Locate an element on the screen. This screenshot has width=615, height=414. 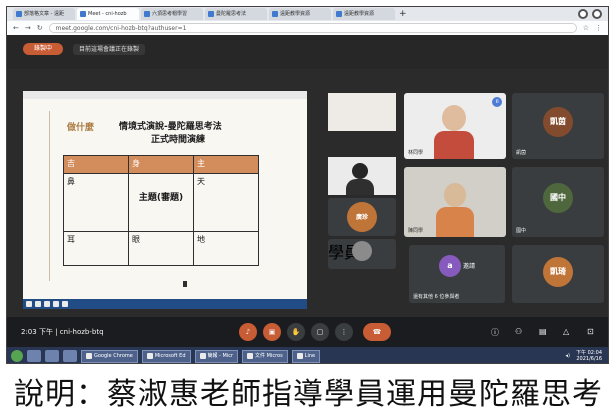
taskbar-app-label: Line is located at coordinates (310, 356).